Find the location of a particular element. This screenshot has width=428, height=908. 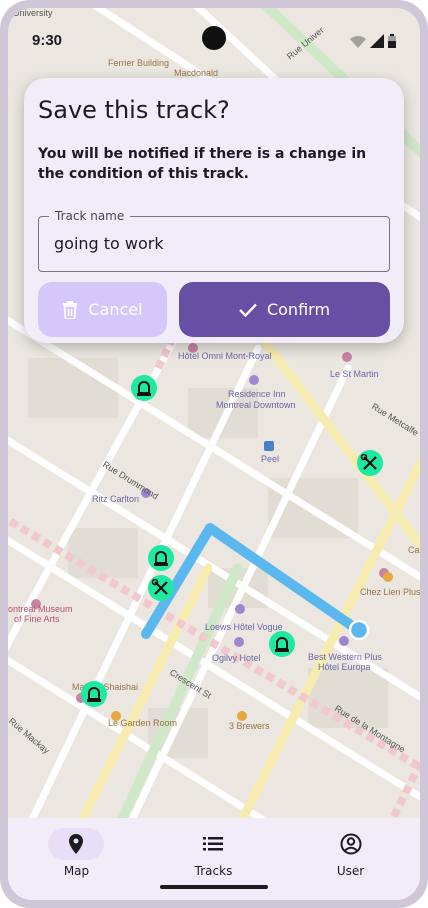

map-label-garden-room: Le Garden Room is located at coordinates (142, 723).